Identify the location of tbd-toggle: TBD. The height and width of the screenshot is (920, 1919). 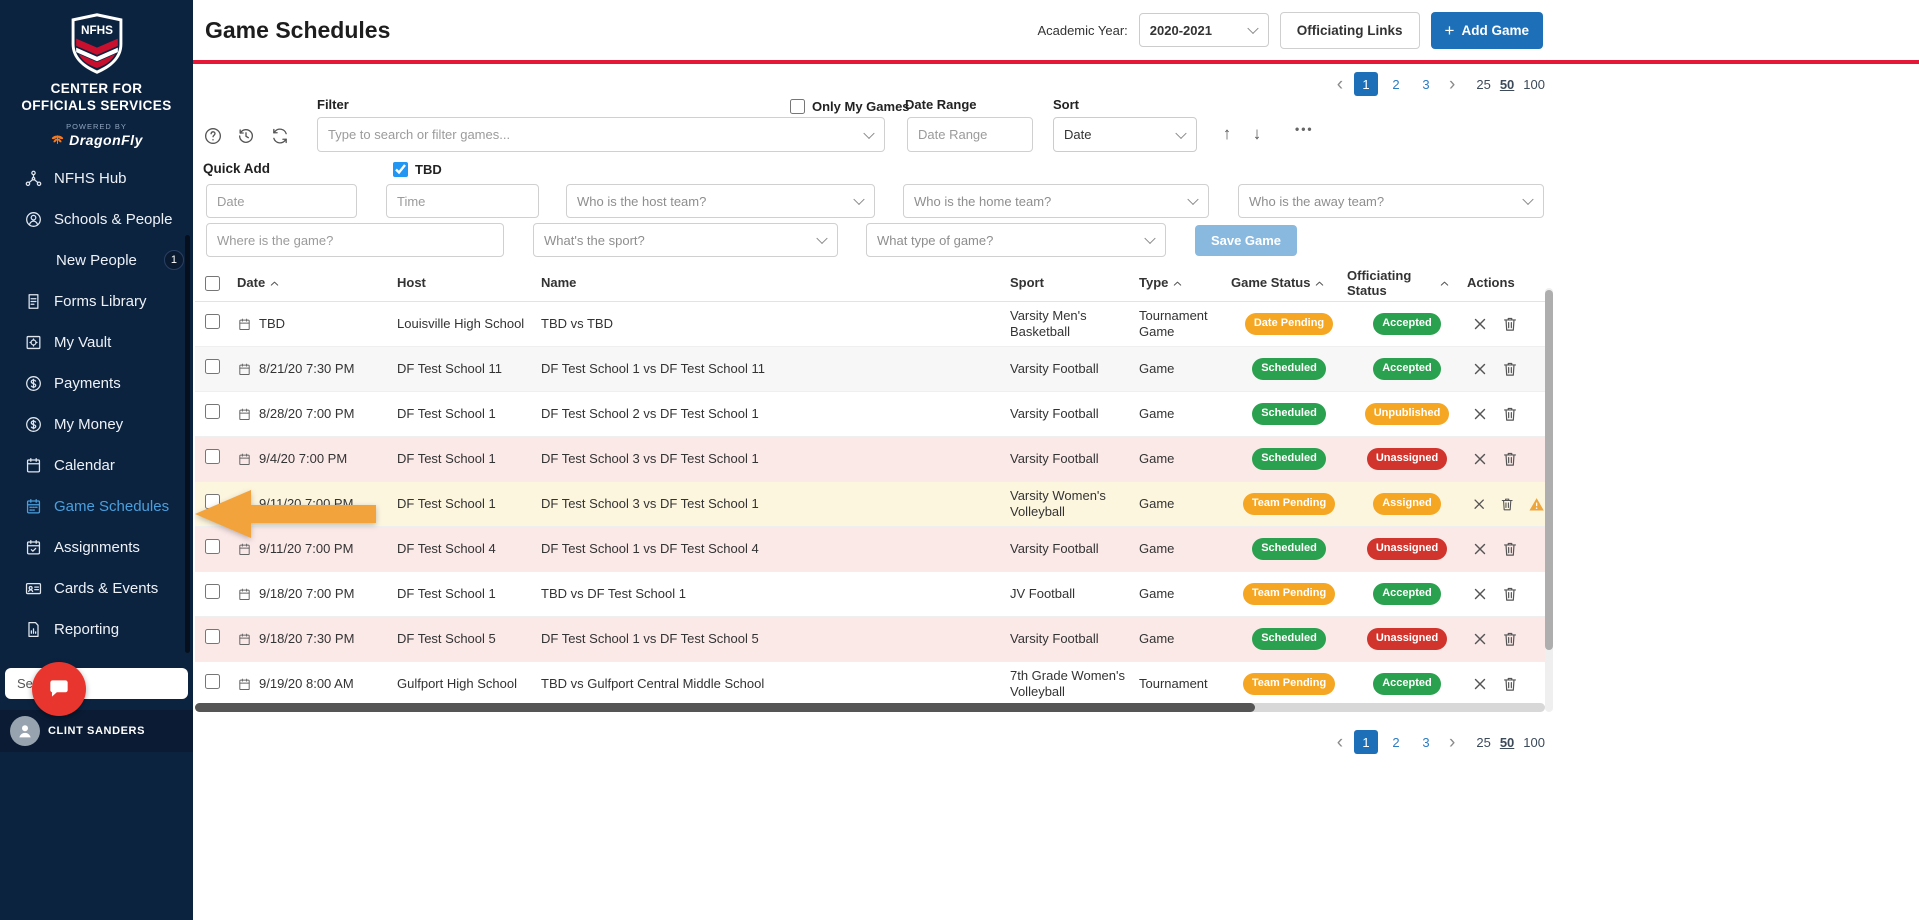
(417, 169).